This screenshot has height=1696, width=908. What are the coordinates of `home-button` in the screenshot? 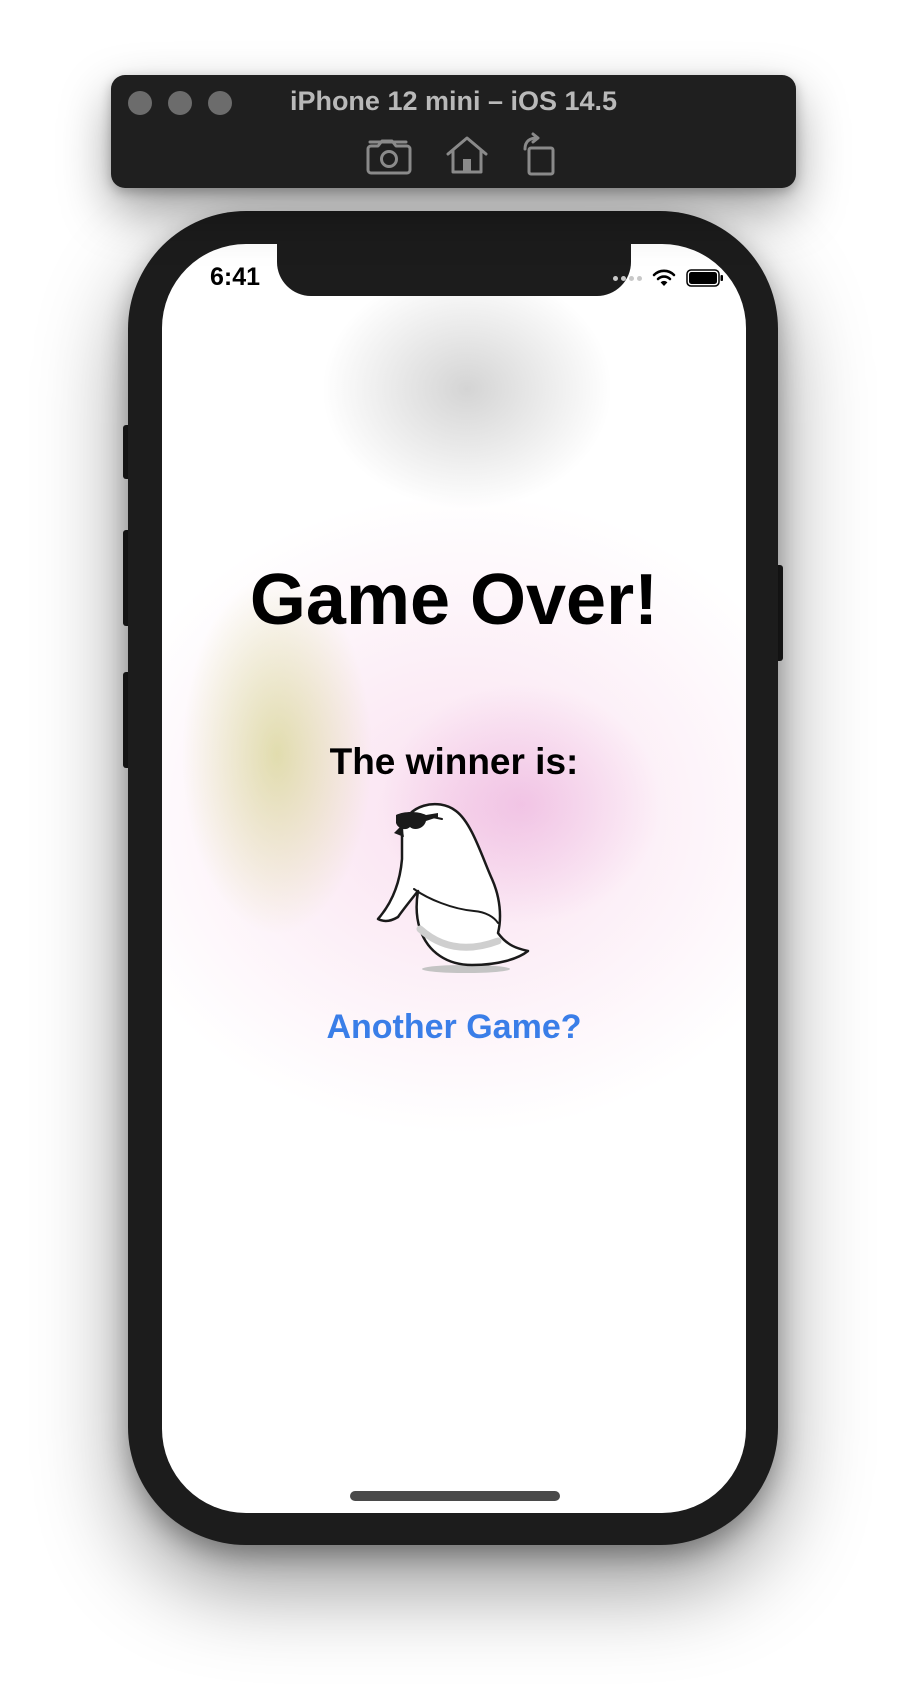 It's located at (467, 155).